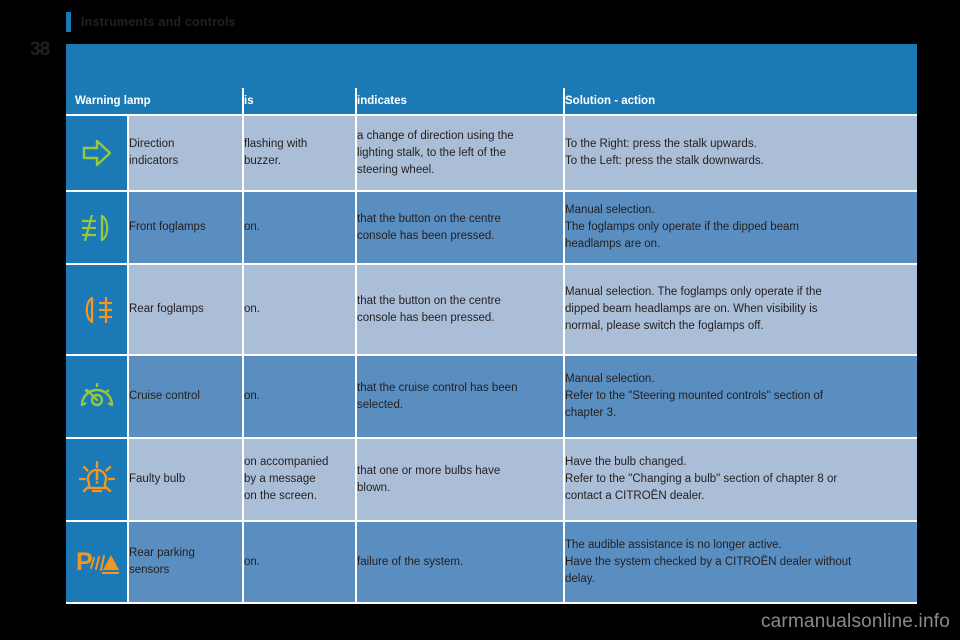  I want to click on lamp-name-cell: Direction indicators, so click(185, 154).